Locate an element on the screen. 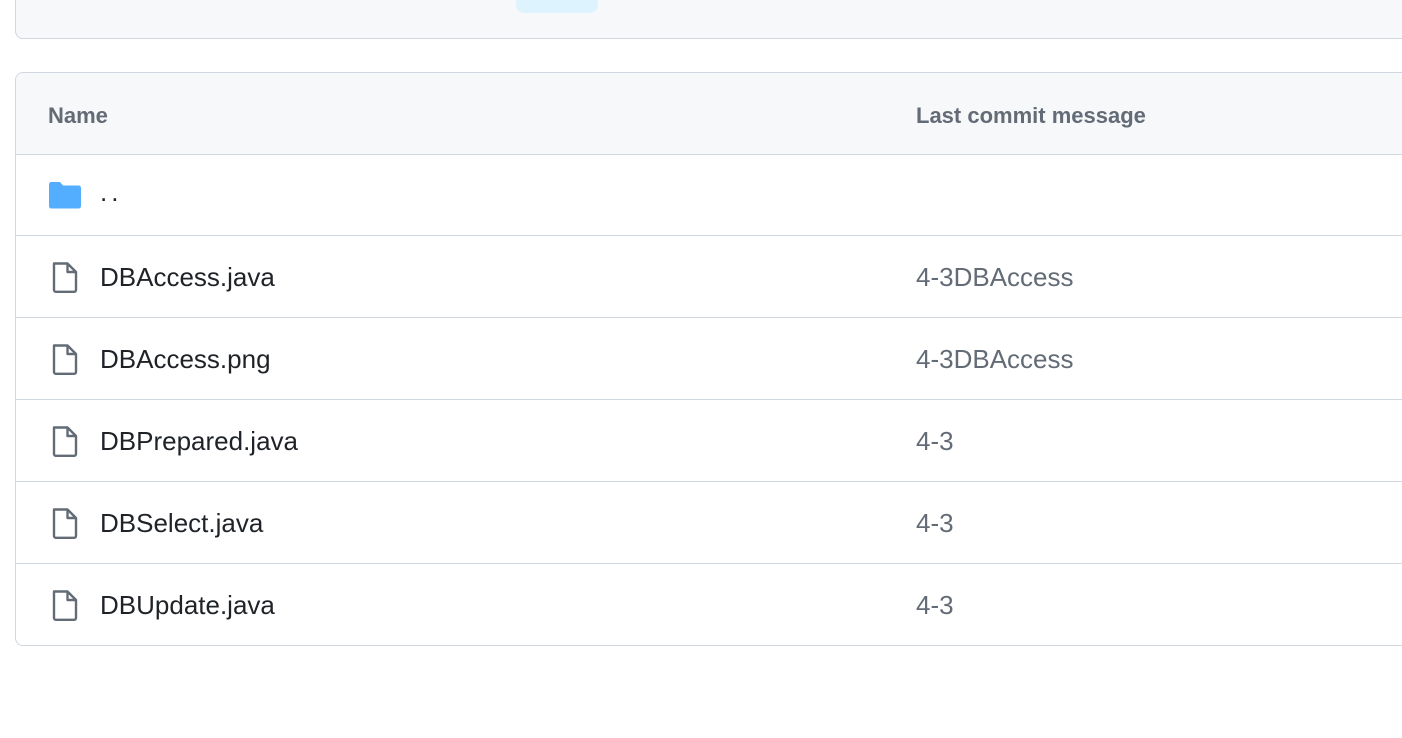 This screenshot has height=738, width=1402. file-name-link: DBSelect.java is located at coordinates (181, 523).